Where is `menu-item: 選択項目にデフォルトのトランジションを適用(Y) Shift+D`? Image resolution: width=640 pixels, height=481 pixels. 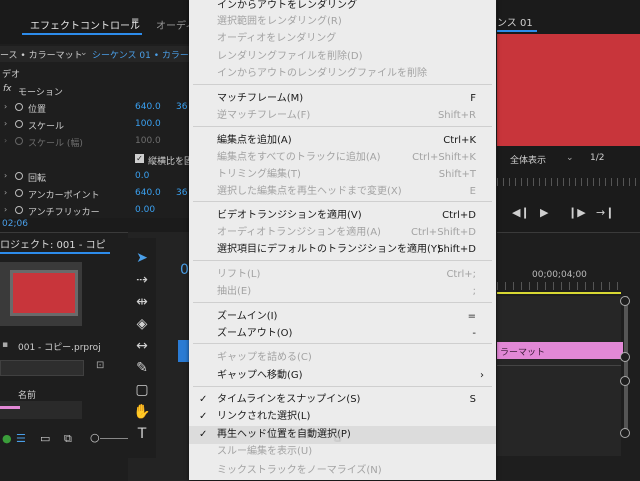 menu-item: 選択項目にデフォルトのトランジションを適用(Y) Shift+D is located at coordinates (342, 250).